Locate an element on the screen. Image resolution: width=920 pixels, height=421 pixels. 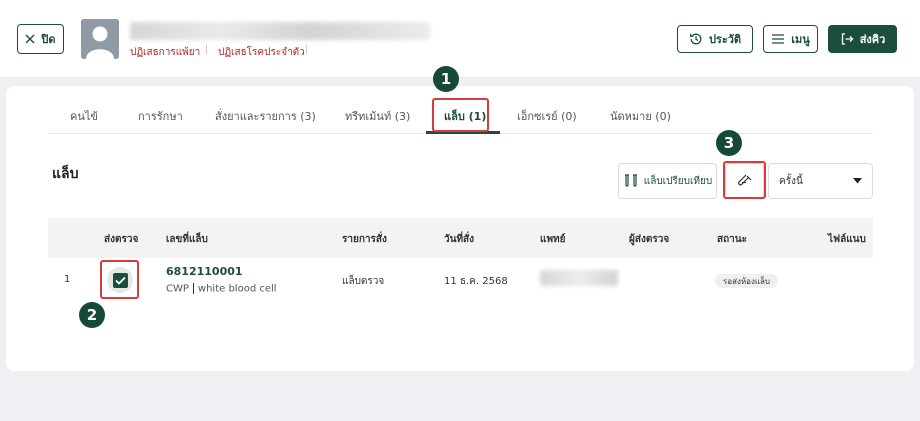
close-button: ปิด is located at coordinates (40, 39).